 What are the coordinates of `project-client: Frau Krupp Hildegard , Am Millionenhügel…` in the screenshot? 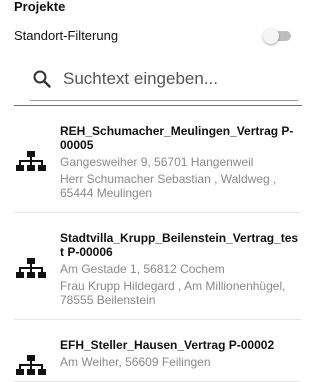 It's located at (173, 293).